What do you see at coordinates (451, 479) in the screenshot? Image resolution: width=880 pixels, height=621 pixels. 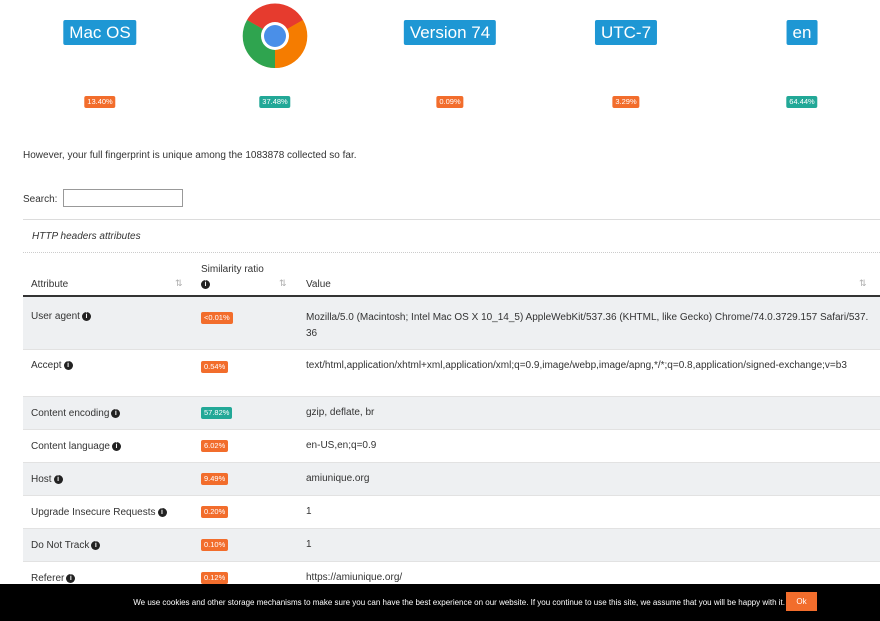 I see `table-row: Host i 9.49% amiunique.org` at bounding box center [451, 479].